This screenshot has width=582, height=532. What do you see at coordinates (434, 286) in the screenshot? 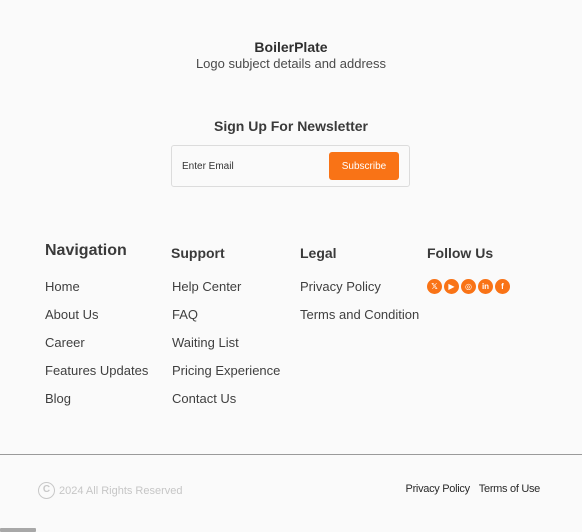
I see `x-icon: 𝕏` at bounding box center [434, 286].